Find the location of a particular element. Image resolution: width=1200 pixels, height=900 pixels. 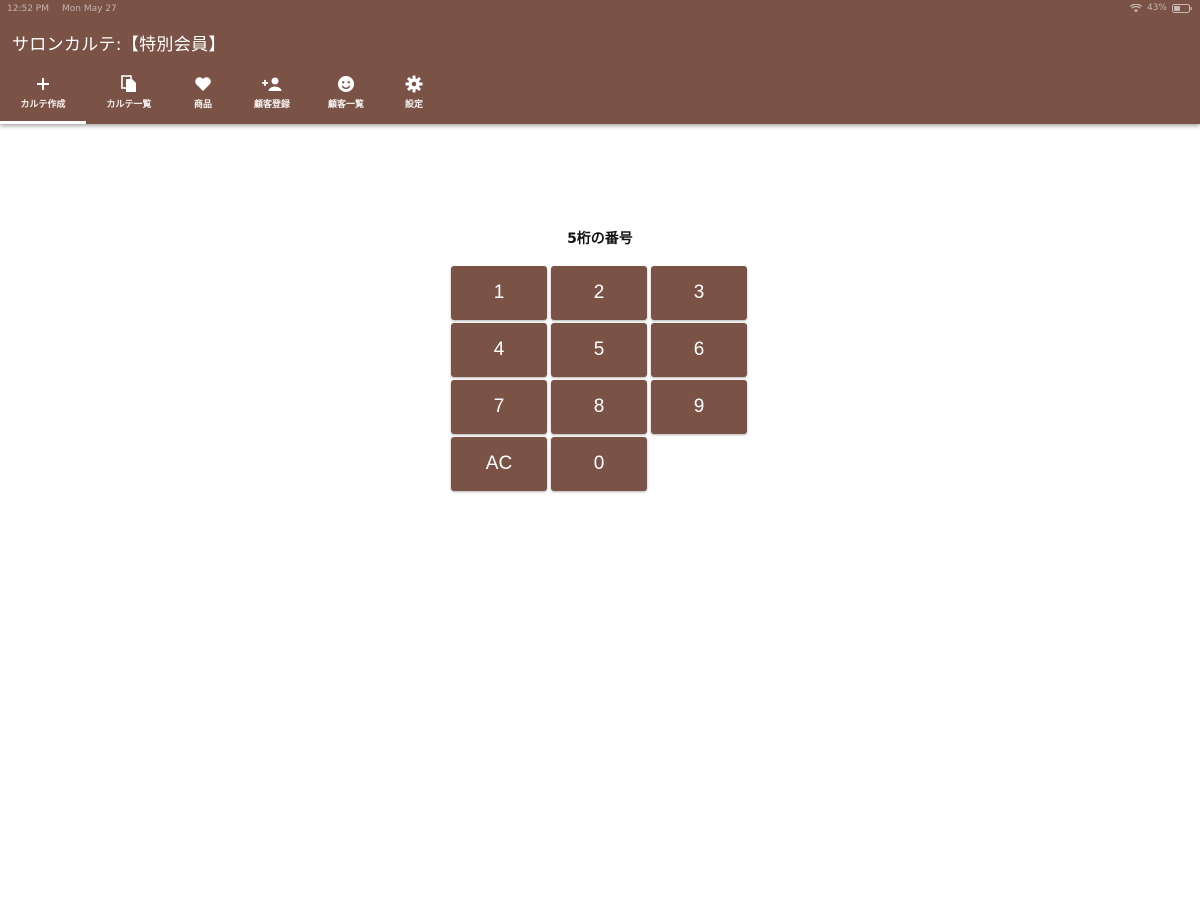

plus-icon is located at coordinates (43, 84).